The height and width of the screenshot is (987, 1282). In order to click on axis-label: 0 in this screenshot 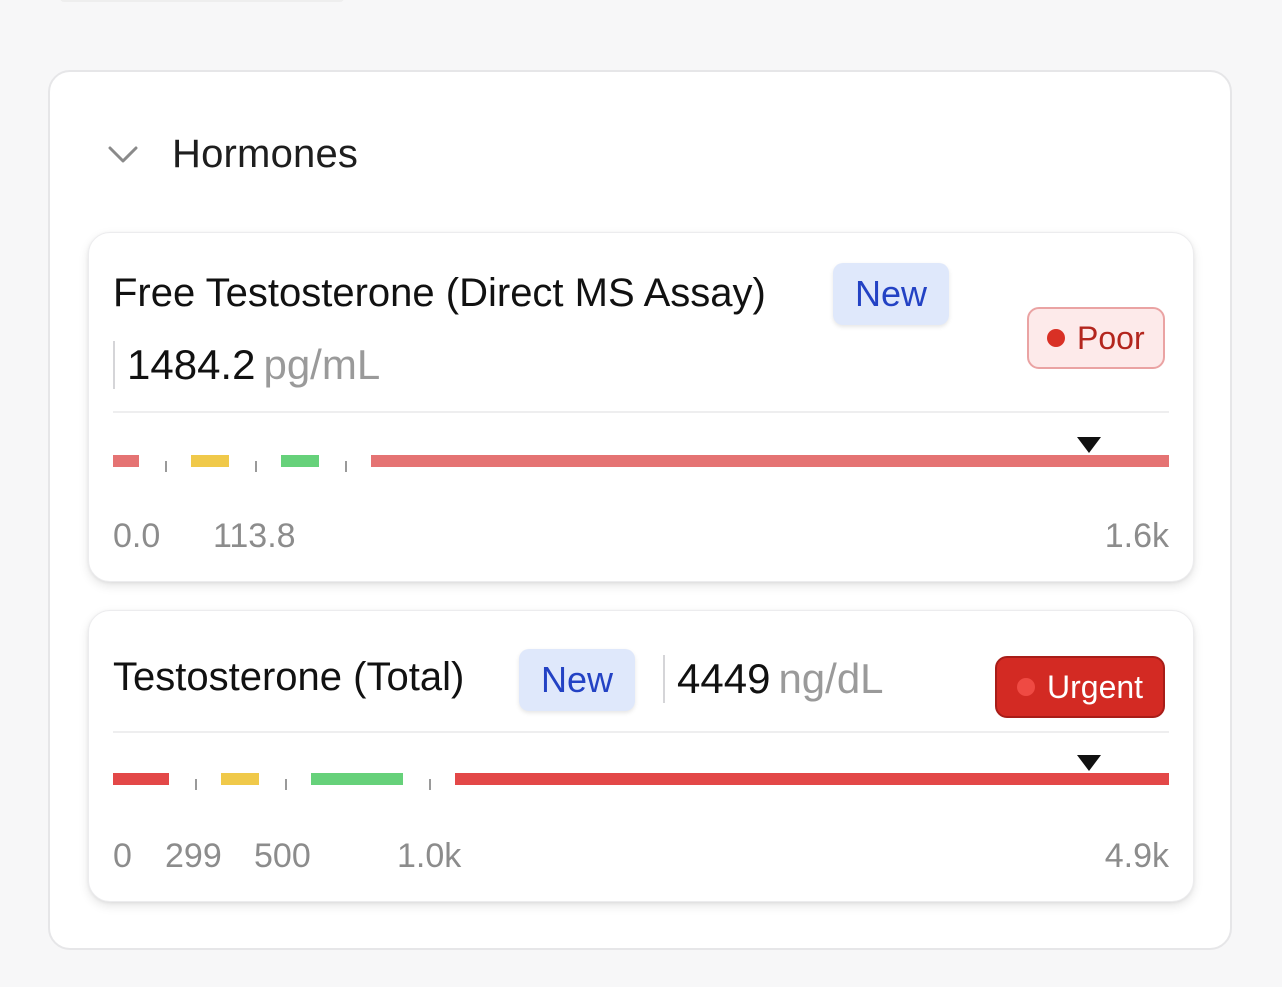, I will do `click(122, 856)`.